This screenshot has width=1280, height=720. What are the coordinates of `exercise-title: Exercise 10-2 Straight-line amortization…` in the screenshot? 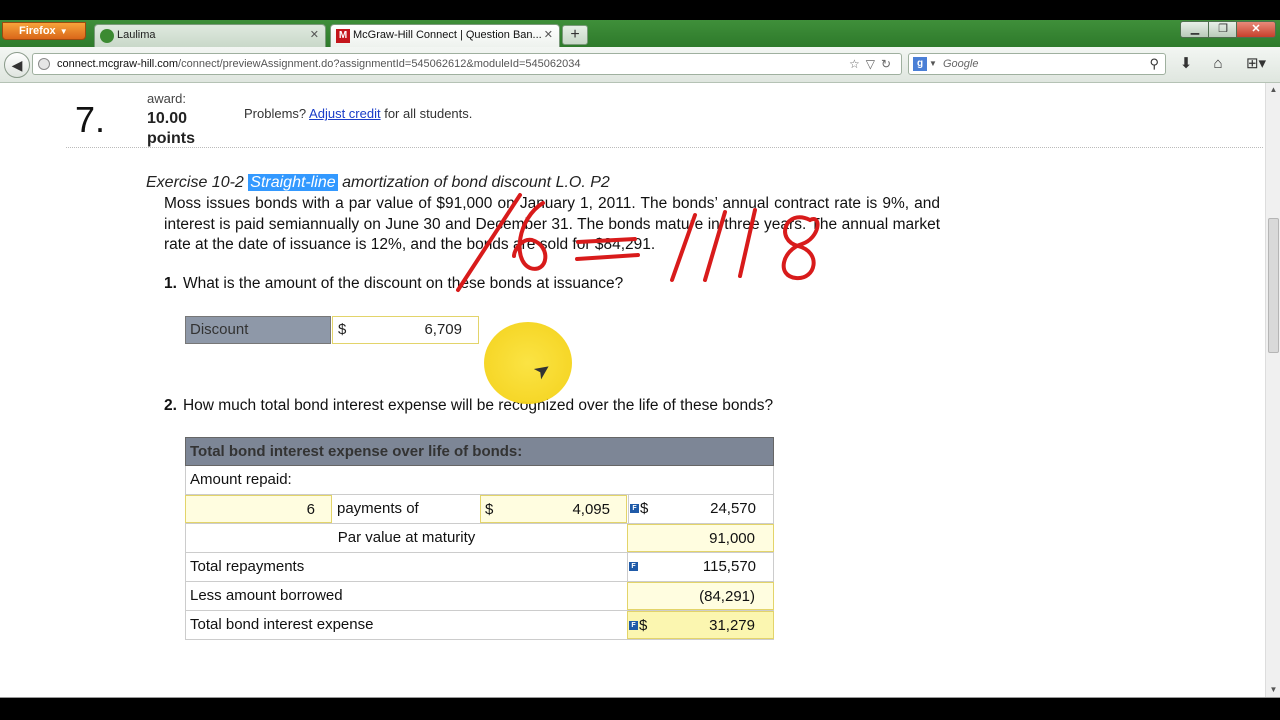 It's located at (378, 183).